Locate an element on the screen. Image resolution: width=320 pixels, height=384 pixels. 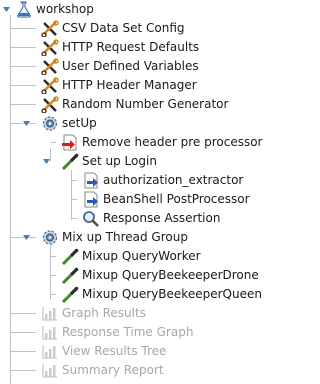
tree-node-label: Response Assertion is located at coordinates (162, 218).